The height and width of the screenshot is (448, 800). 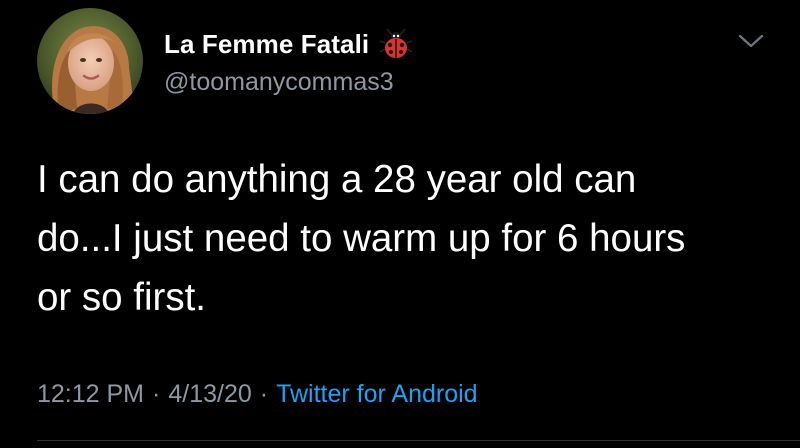 What do you see at coordinates (266, 44) in the screenshot?
I see `author-display-name: La Femme Fatali` at bounding box center [266, 44].